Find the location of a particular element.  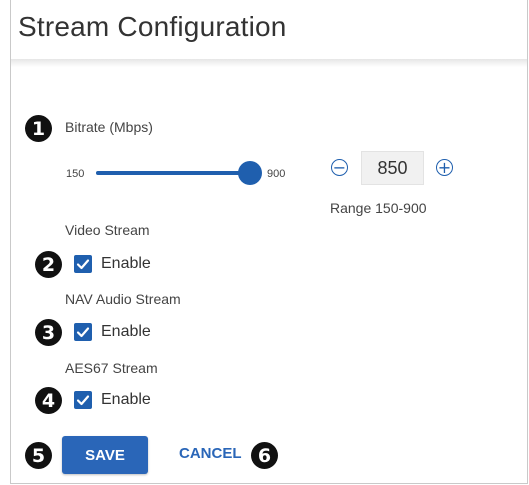

callout-badge-6: 6 is located at coordinates (264, 455).